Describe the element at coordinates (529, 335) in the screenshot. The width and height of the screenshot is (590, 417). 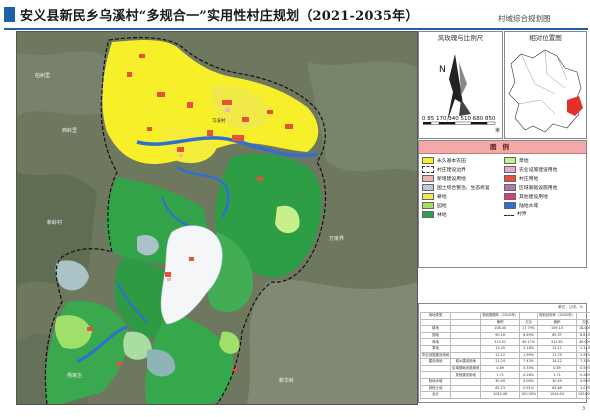
I see `table-cell: 6.69%` at that location.